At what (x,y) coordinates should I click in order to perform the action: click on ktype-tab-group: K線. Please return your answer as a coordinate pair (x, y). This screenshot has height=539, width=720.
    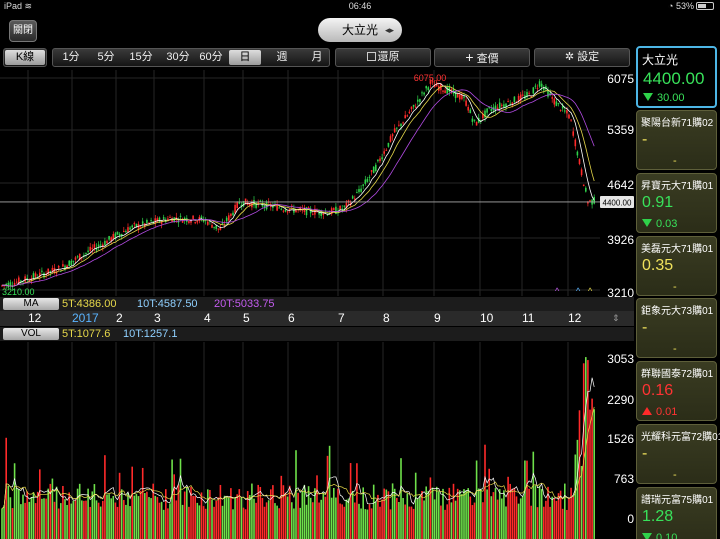
    Looking at the image, I should click on (25, 57).